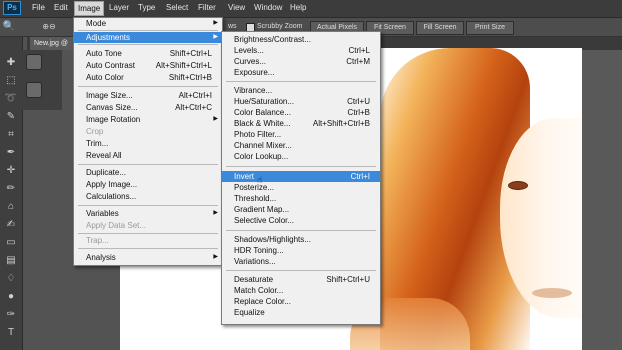 The width and height of the screenshot is (622, 350). Describe the element at coordinates (11, 243) in the screenshot. I see `eraser-tool-icon: ▭` at that location.